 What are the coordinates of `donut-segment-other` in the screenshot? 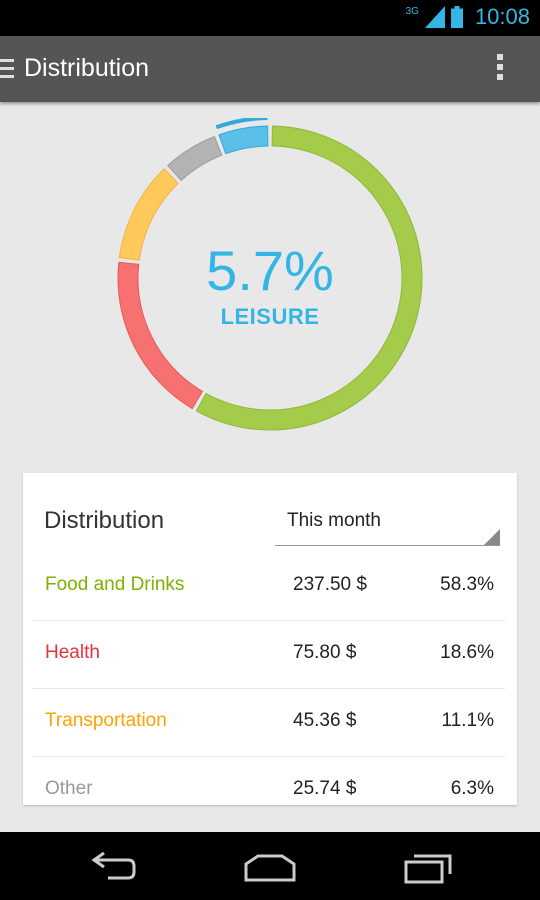 It's located at (194, 158).